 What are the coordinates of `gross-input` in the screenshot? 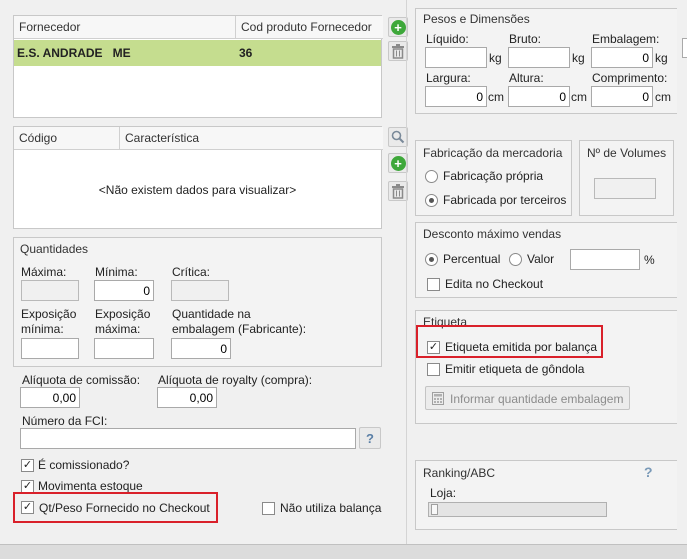 It's located at (539, 57).